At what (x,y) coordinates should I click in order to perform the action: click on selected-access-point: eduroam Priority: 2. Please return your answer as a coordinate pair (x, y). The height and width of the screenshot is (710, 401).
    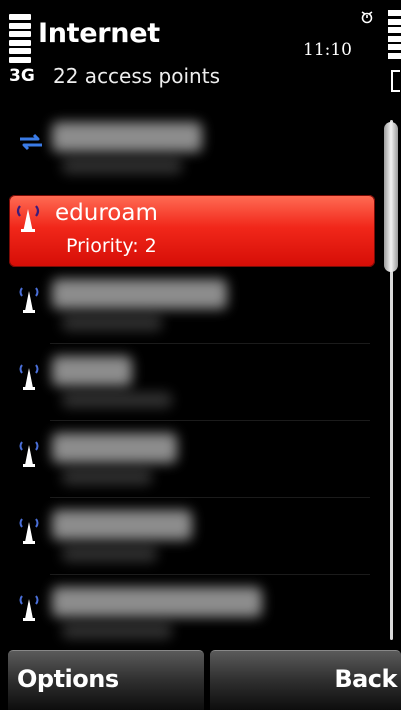
    Looking at the image, I should click on (192, 231).